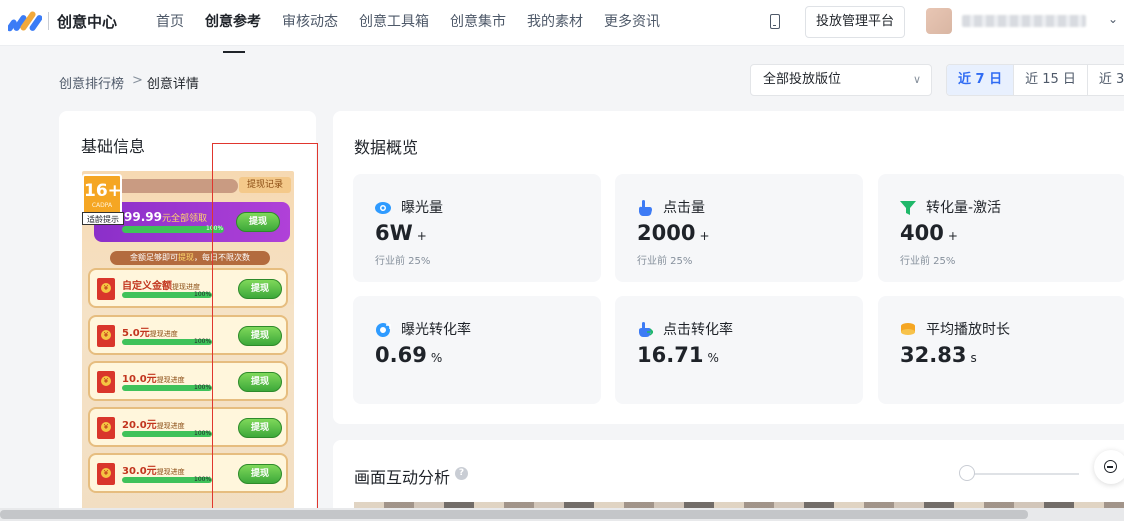 The width and height of the screenshot is (1124, 521). Describe the element at coordinates (1113, 19) in the screenshot. I see `chevron-down-icon: ⌄` at that location.